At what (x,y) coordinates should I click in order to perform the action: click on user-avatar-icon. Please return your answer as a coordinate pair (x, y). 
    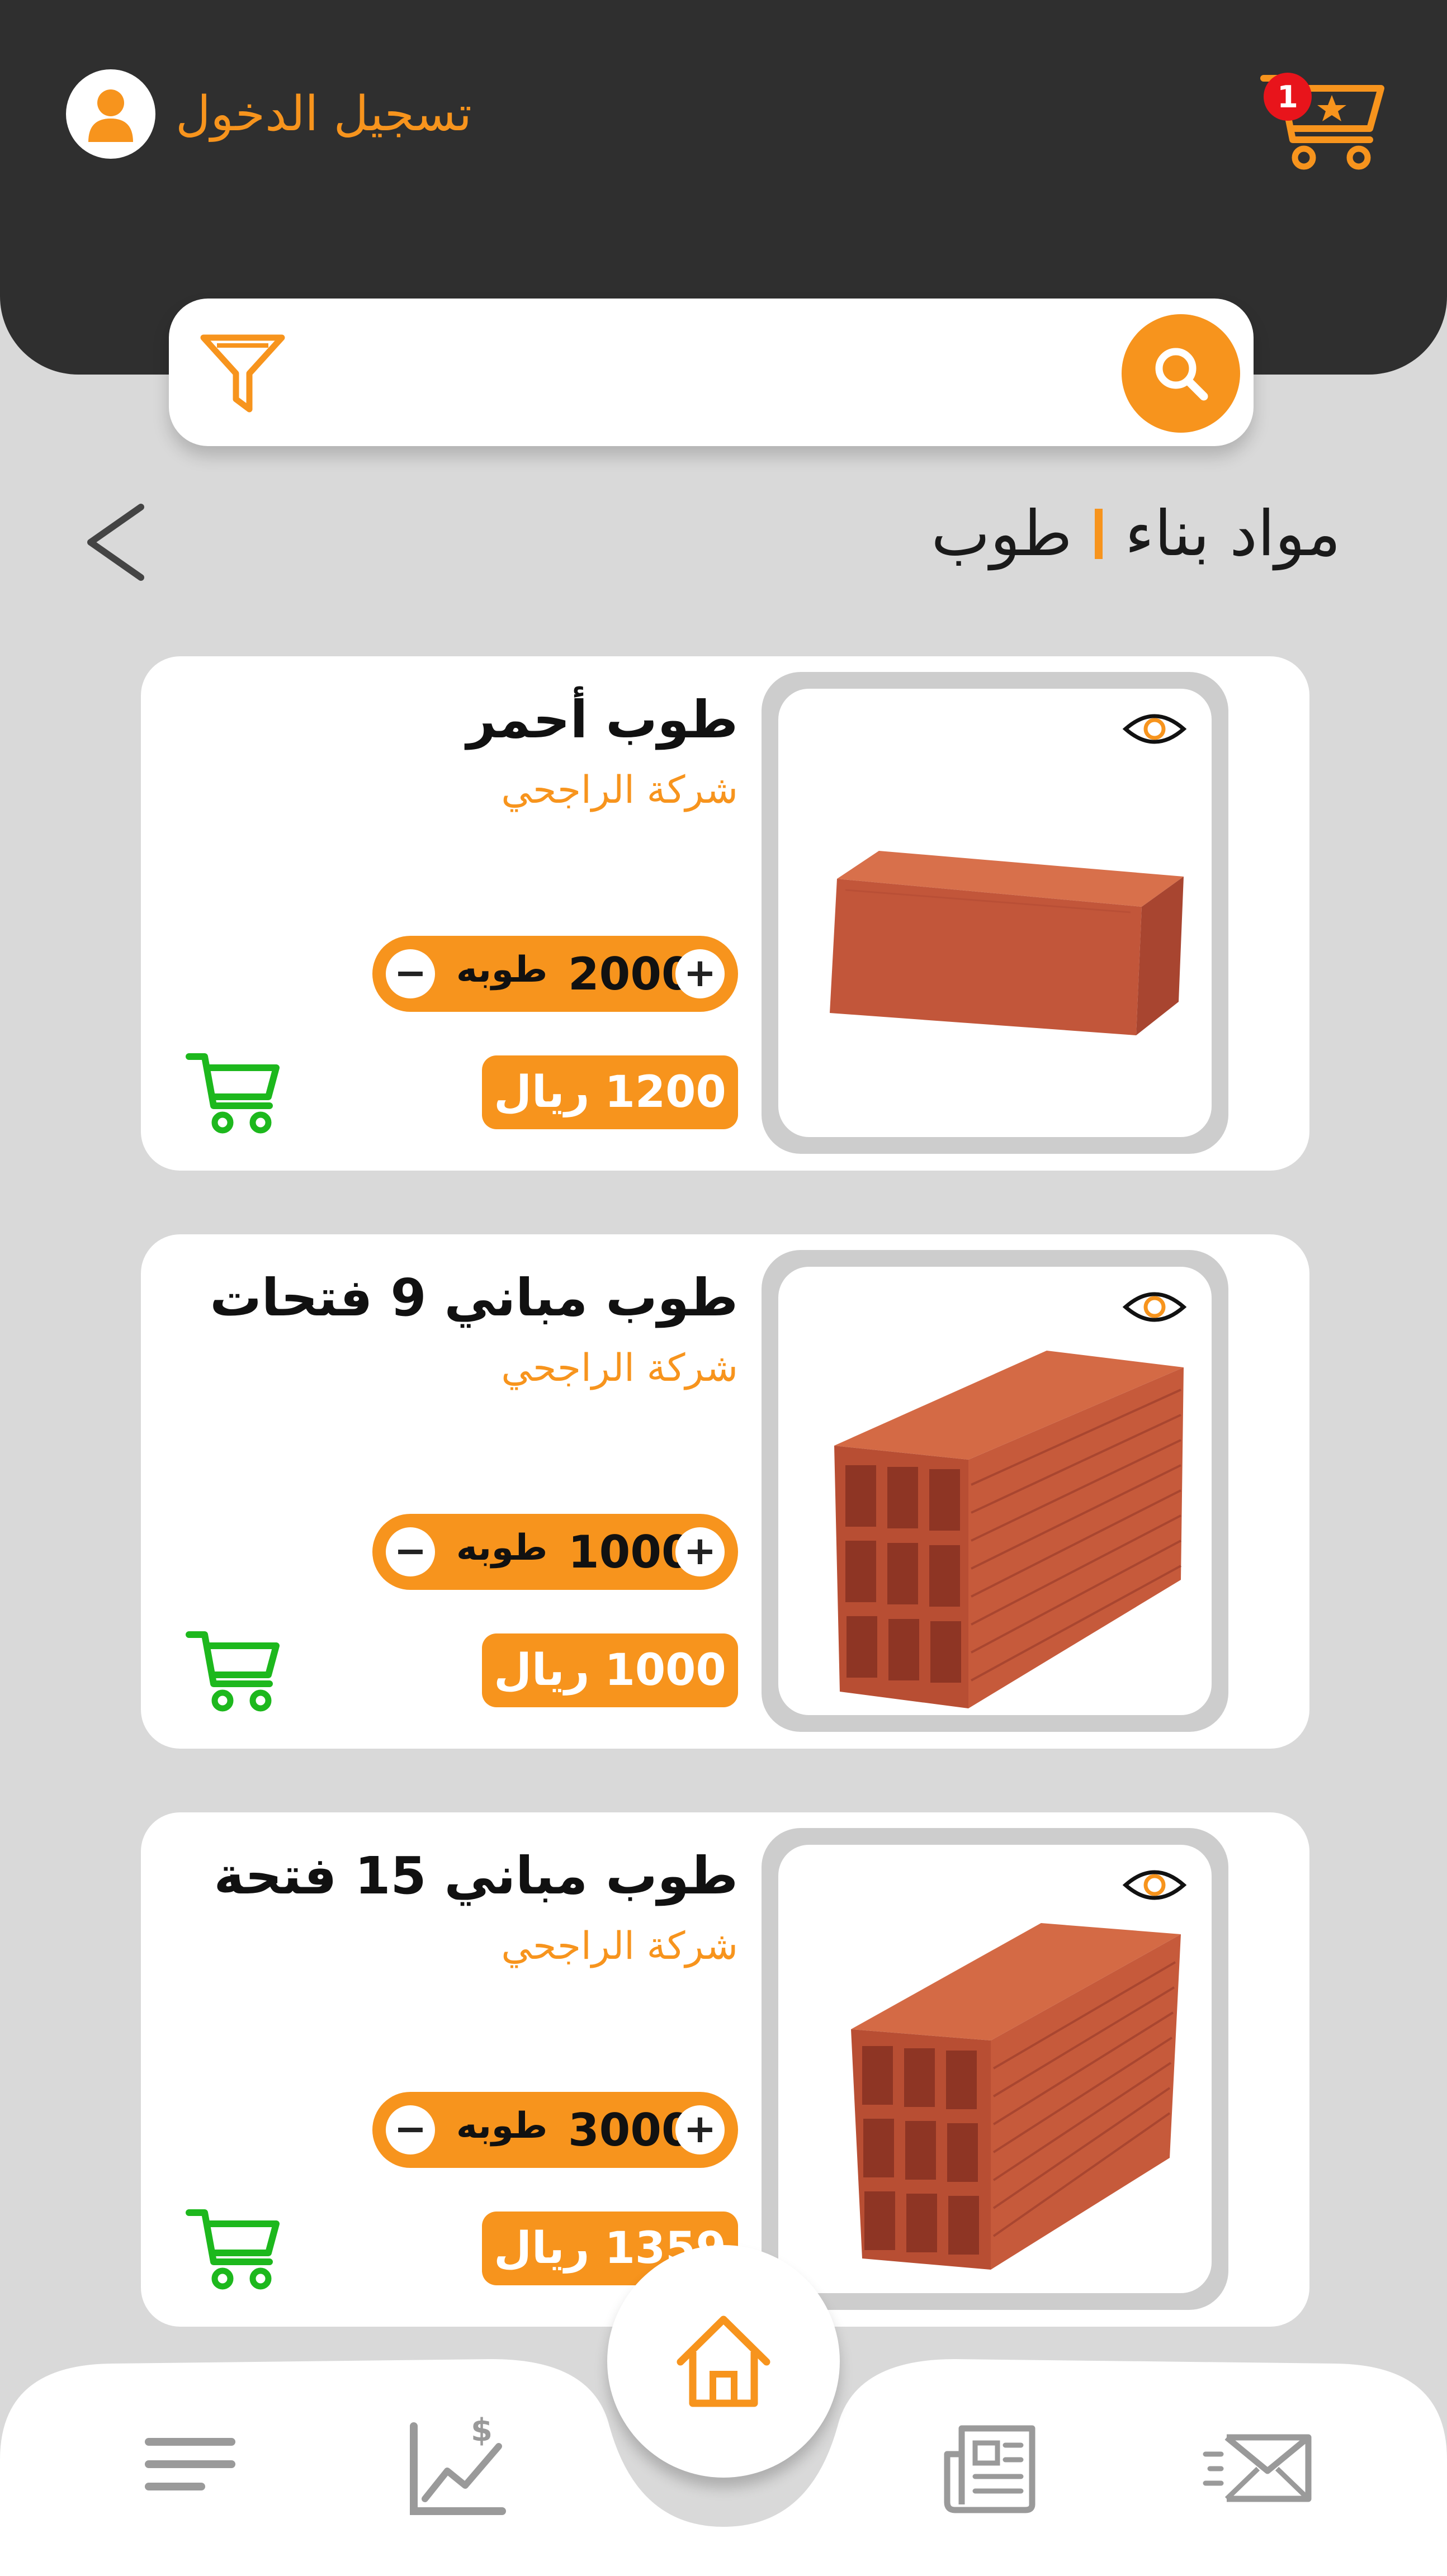
    Looking at the image, I should click on (111, 114).